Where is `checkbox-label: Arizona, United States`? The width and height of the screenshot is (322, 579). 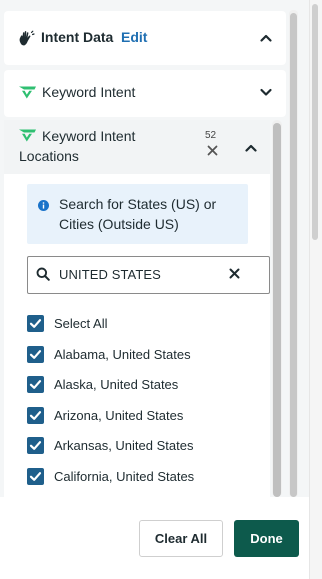
checkbox-label: Arizona, United States is located at coordinates (119, 415).